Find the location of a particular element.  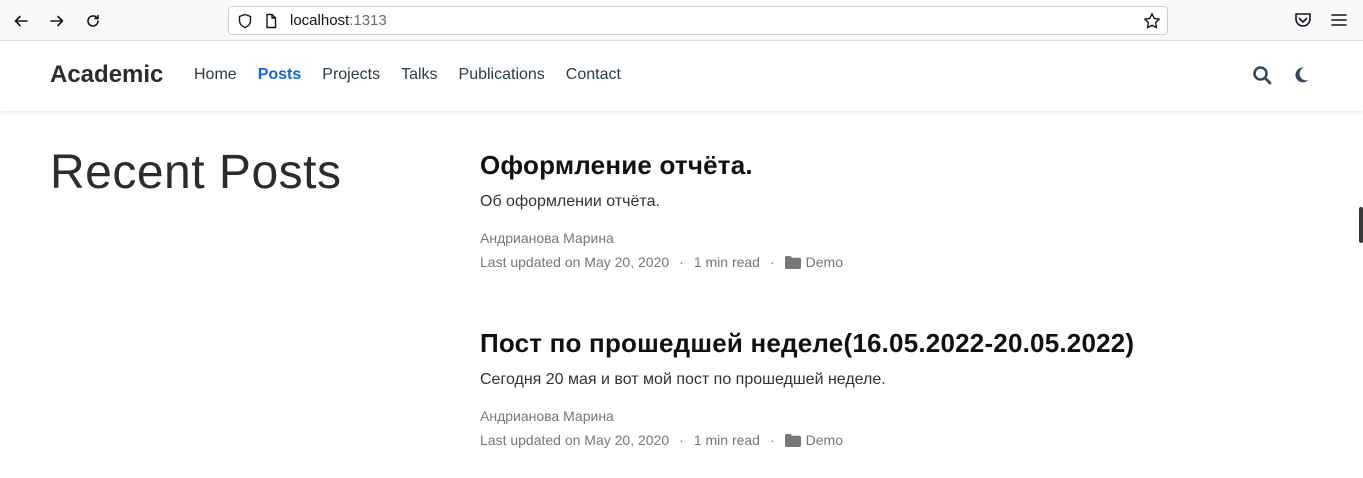

browser-toolbar: localhost:1313 is located at coordinates (681, 20).